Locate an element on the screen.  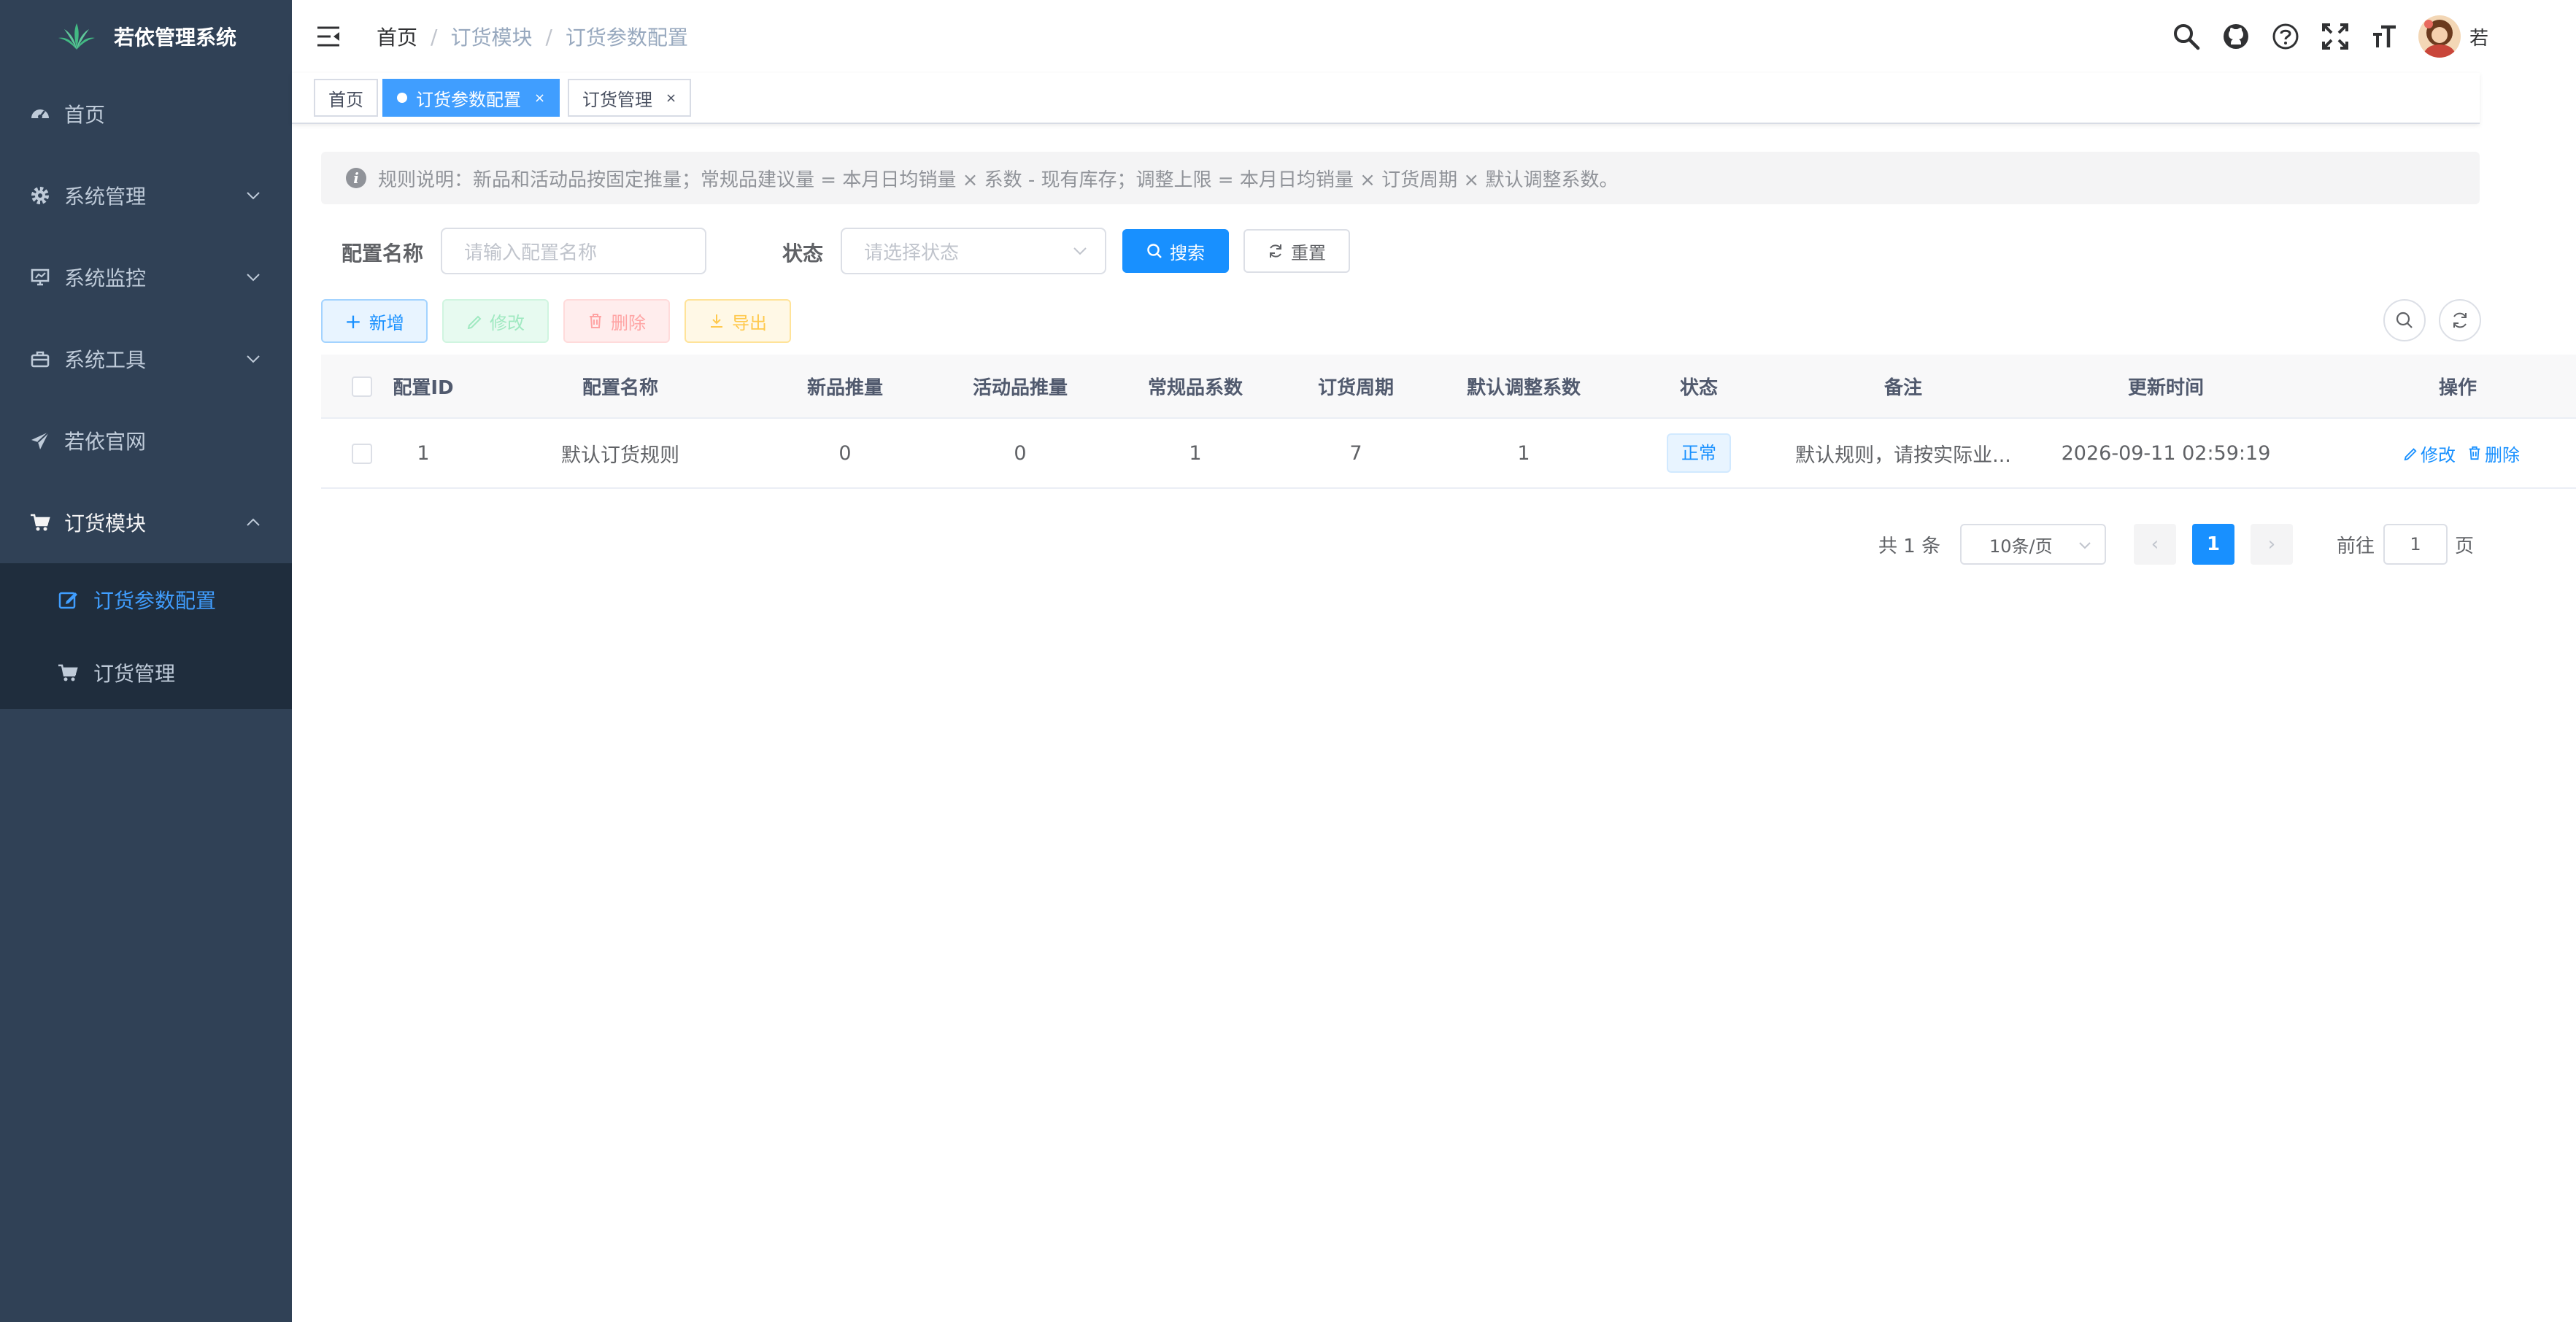
goto-label: 前往 is located at coordinates (2356, 546).